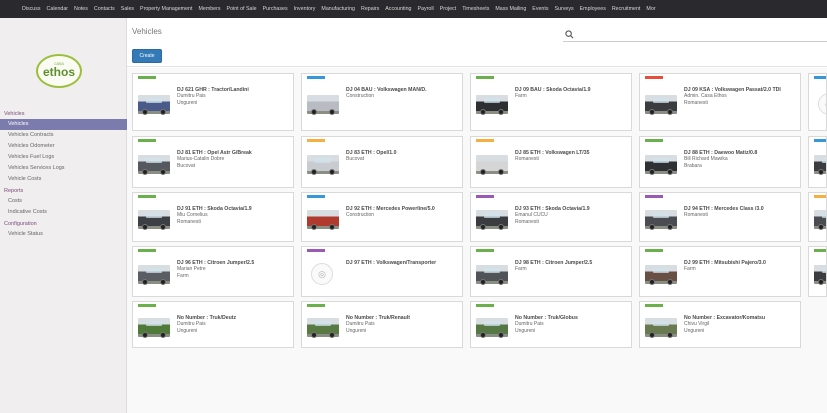 The height and width of the screenshot is (413, 827). I want to click on vehicle-card-details: DJ 83 ETH : Opel/1.0 Bucovat, so click(404, 156).